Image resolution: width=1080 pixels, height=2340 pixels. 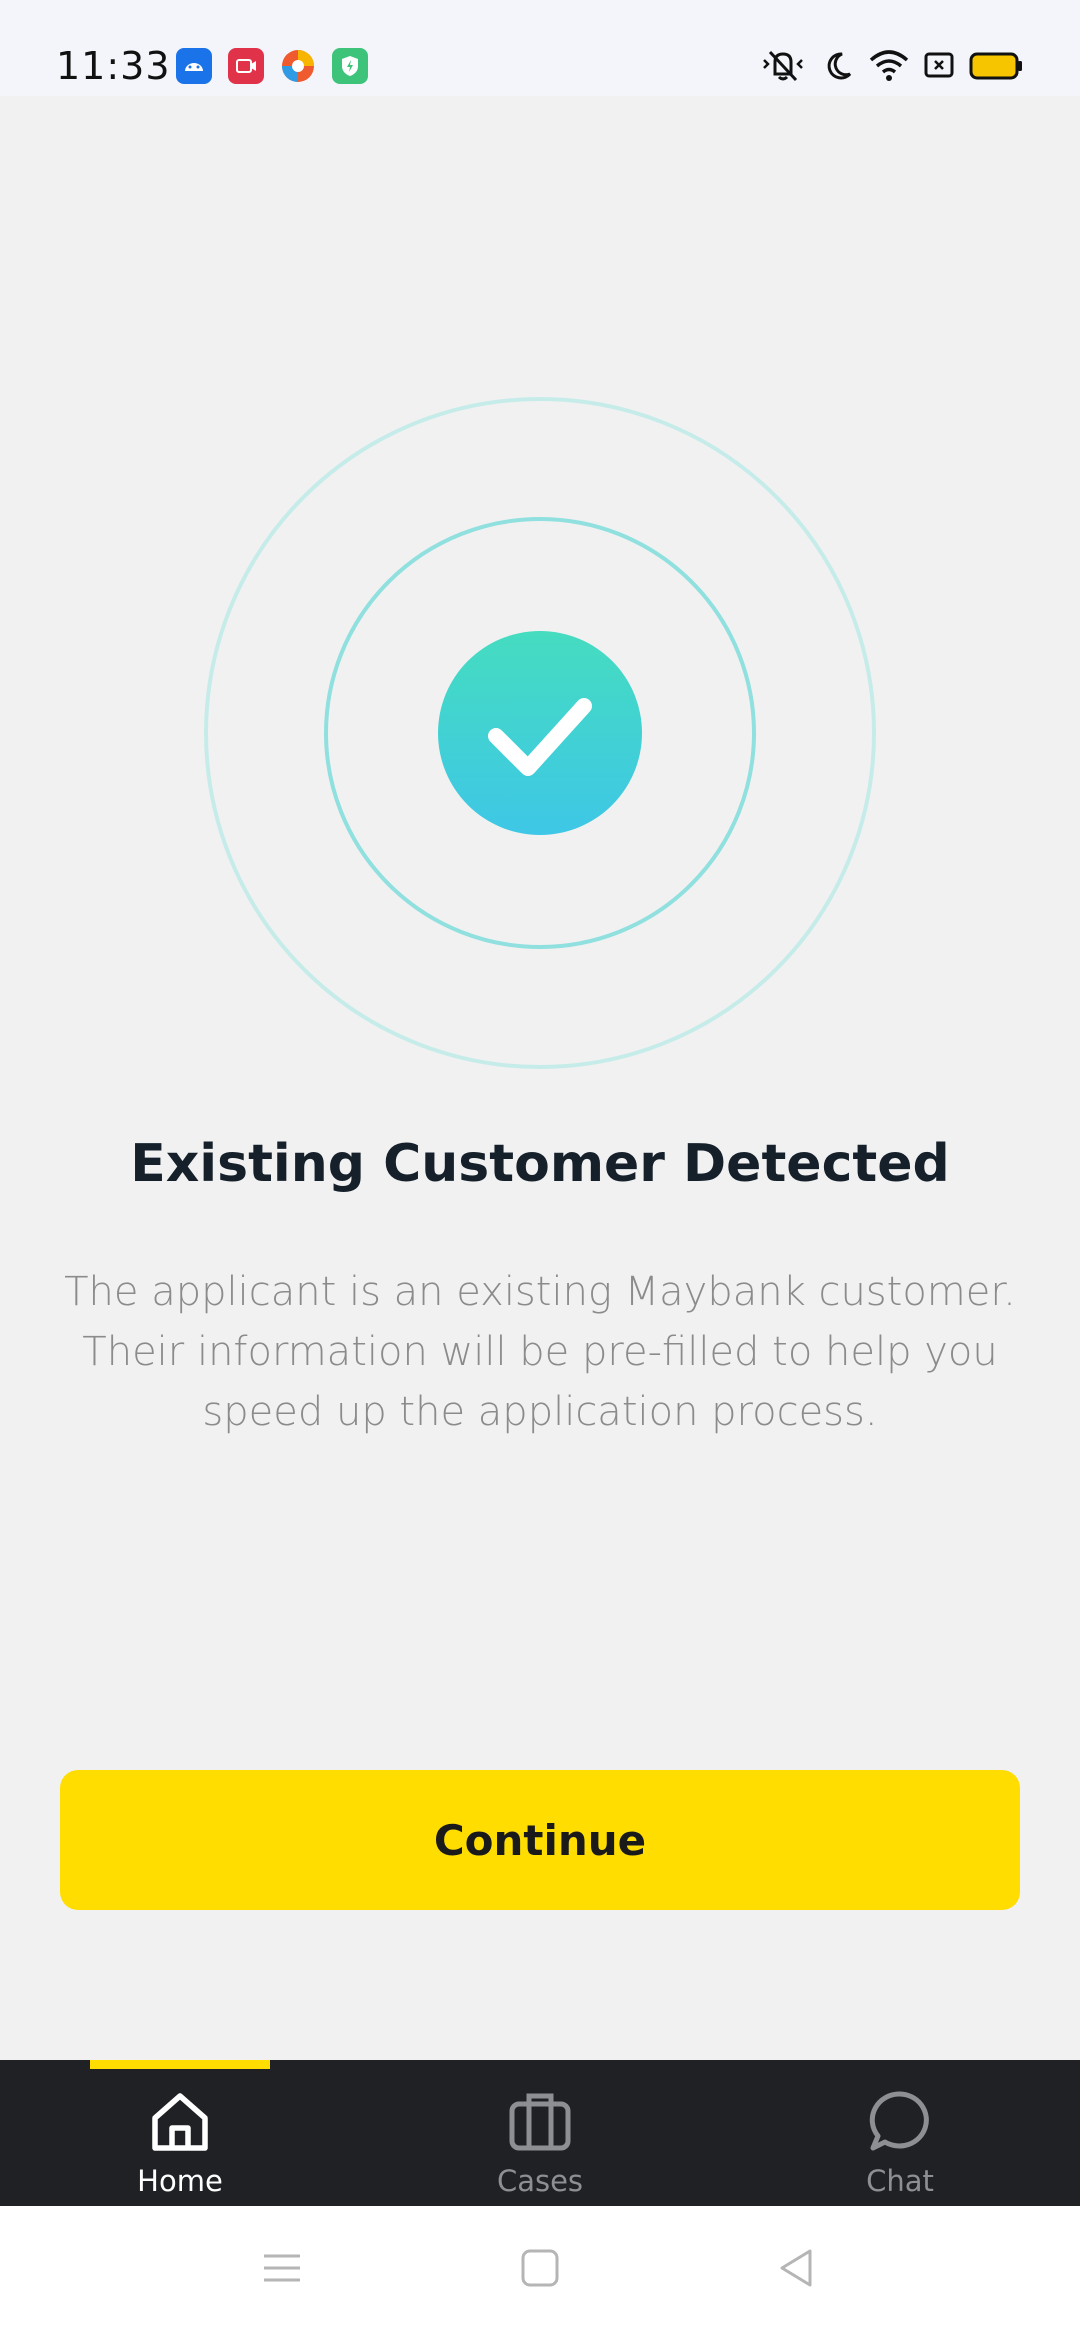 I want to click on nav-item-chat: Chat, so click(x=900, y=2143).